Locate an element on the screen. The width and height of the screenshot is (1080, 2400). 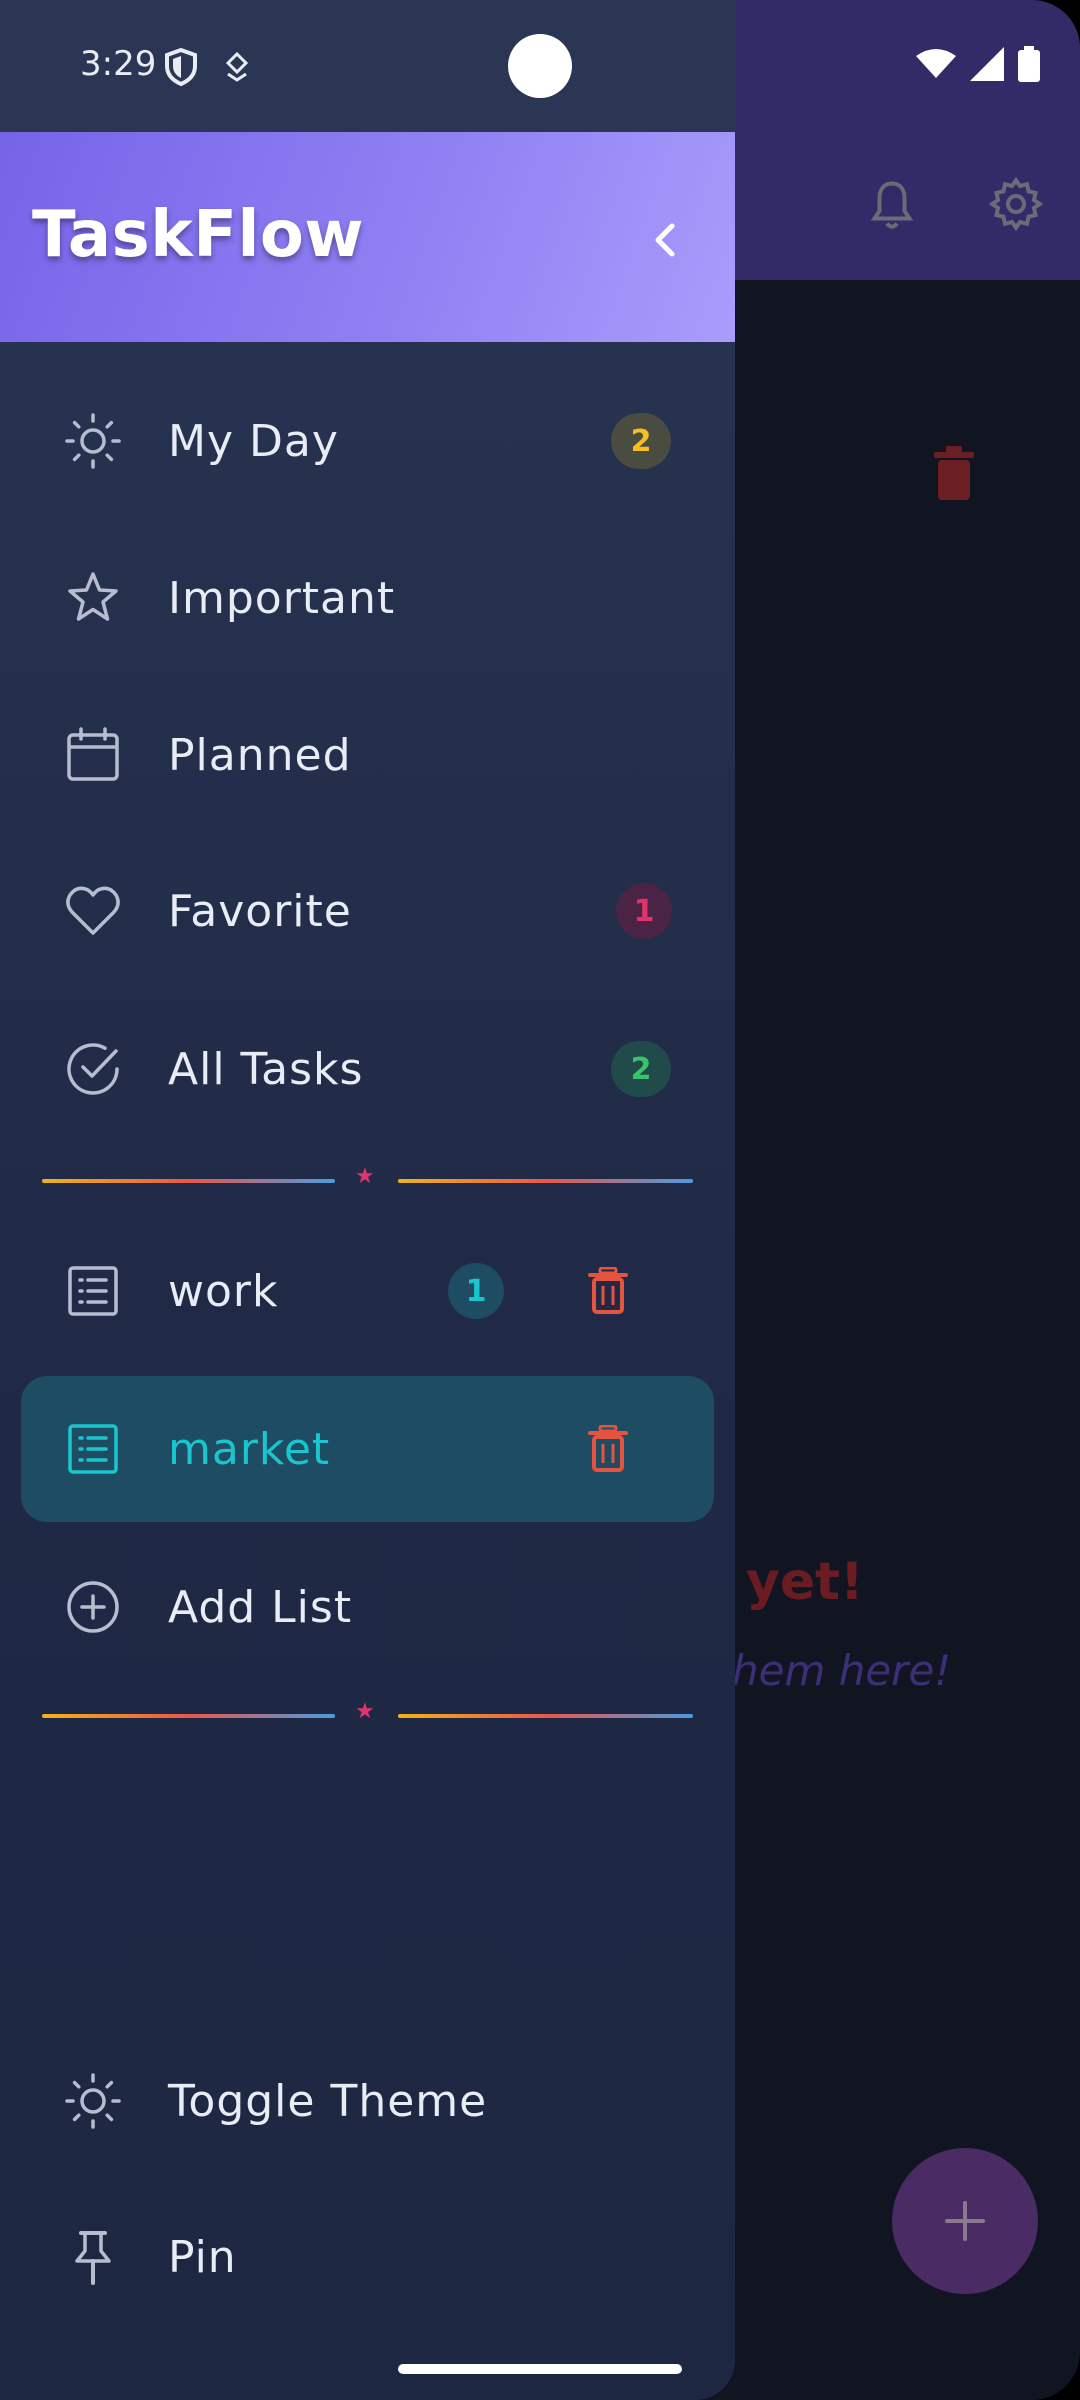
pin-icon is located at coordinates (93, 2257).